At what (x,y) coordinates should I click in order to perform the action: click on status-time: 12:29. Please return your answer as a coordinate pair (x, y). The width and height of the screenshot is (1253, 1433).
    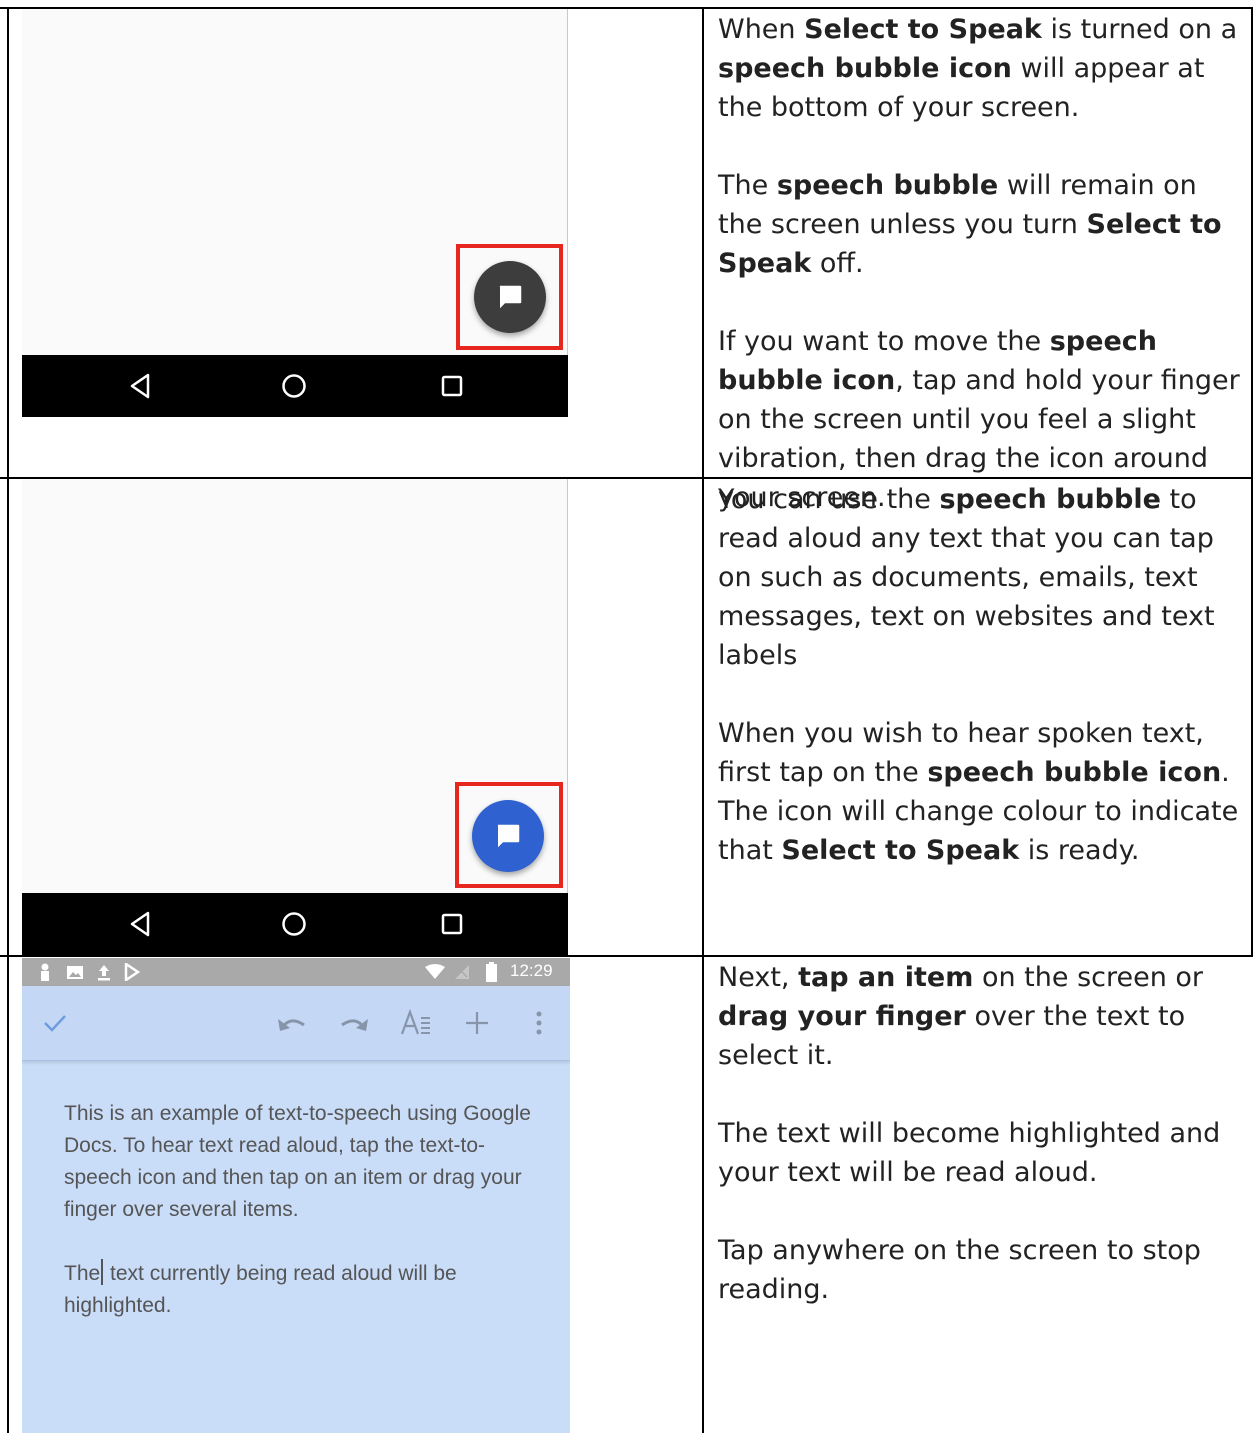
    Looking at the image, I should click on (531, 970).